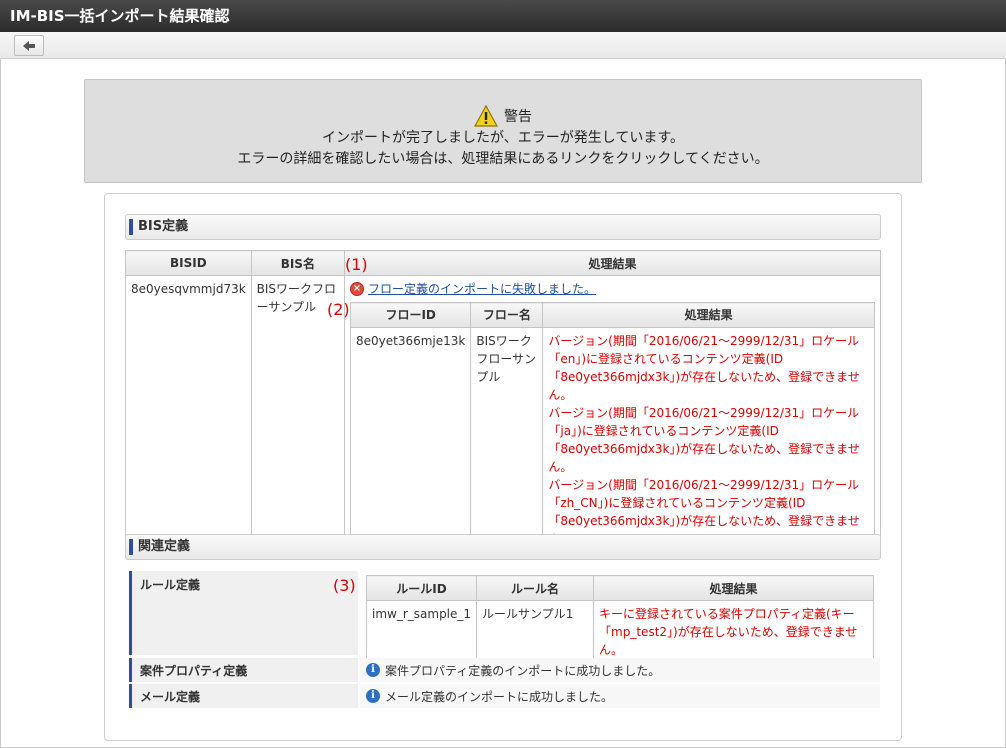  I want to click on mail-value: i メール定義のインポートに成功しました。, so click(620, 696).